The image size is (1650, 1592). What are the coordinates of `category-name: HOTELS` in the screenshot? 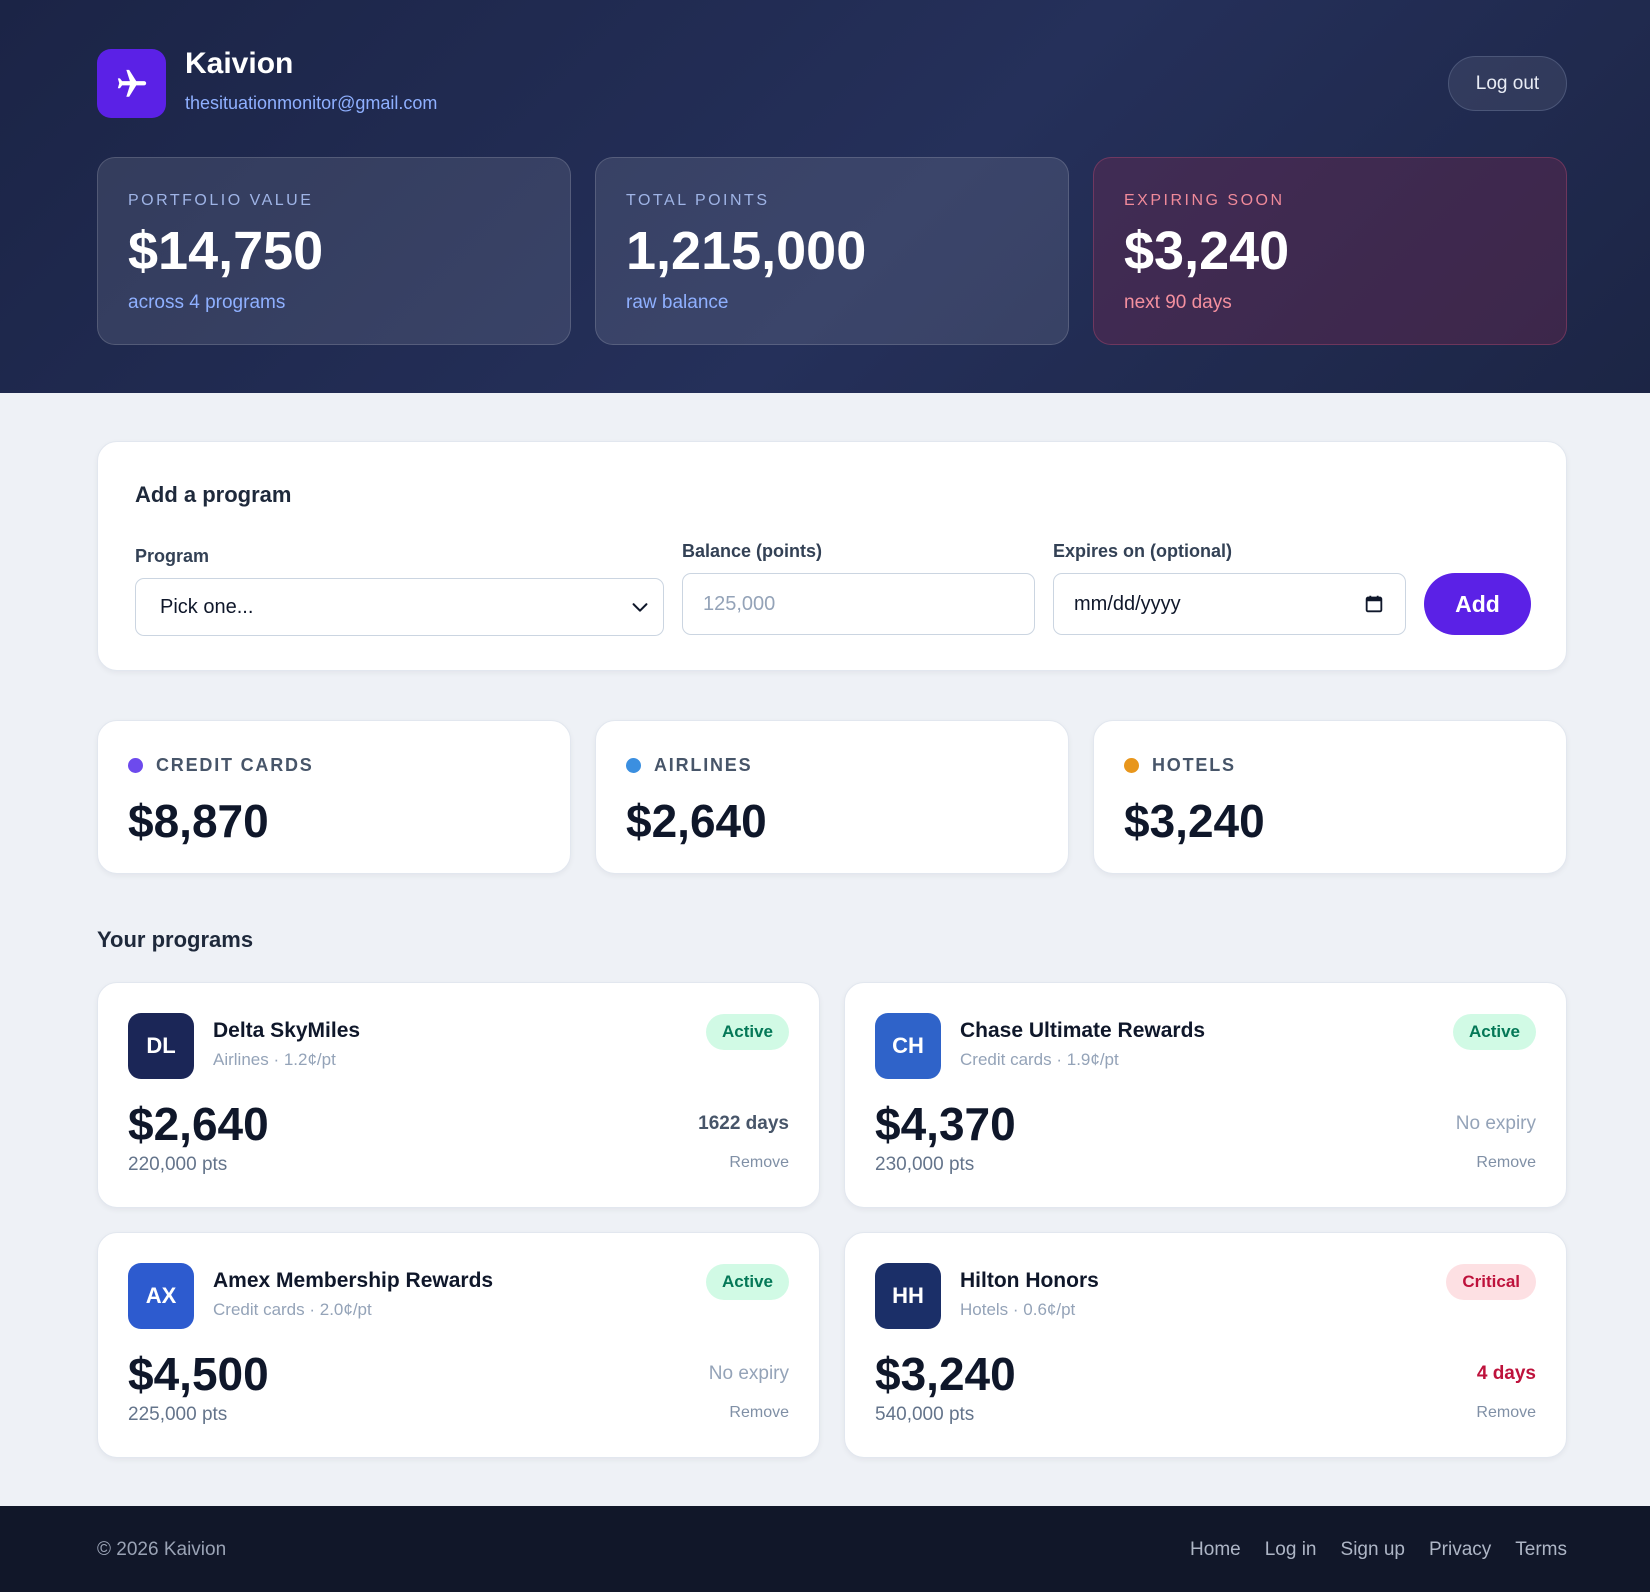 It's located at (1194, 765).